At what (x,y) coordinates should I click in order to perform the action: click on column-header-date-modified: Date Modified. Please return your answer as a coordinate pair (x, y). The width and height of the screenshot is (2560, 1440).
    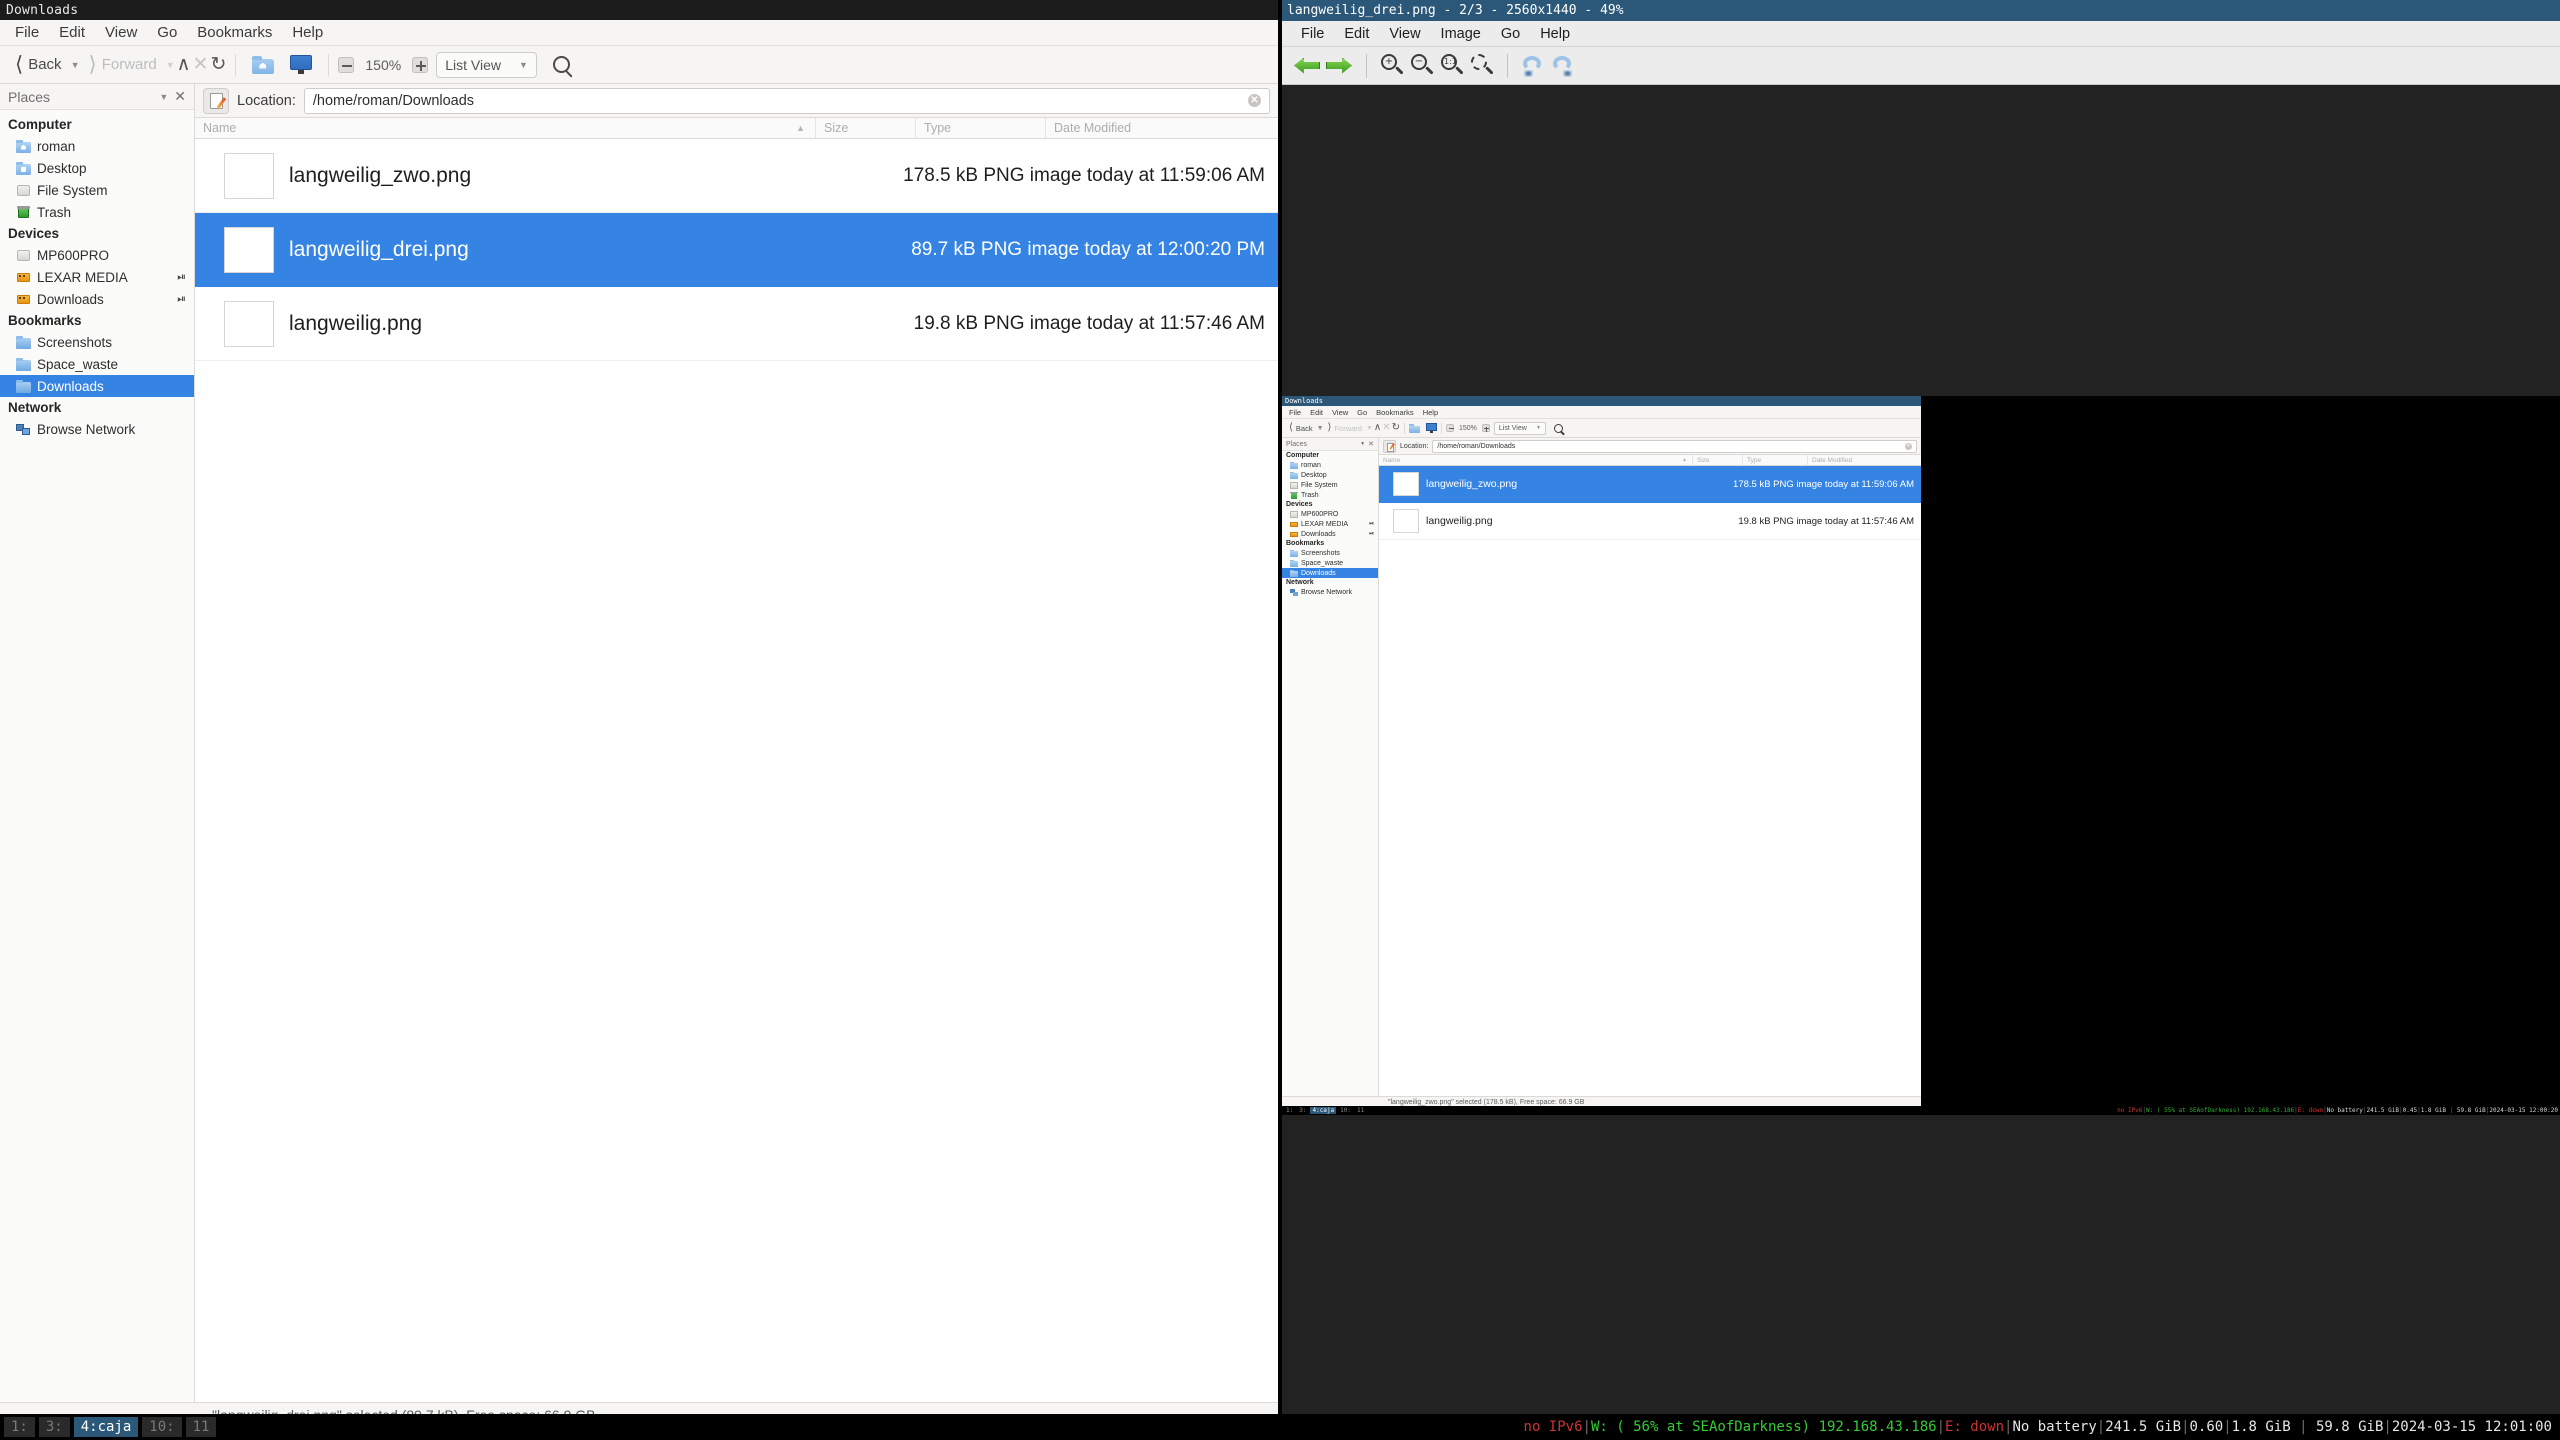
    Looking at the image, I should click on (1161, 128).